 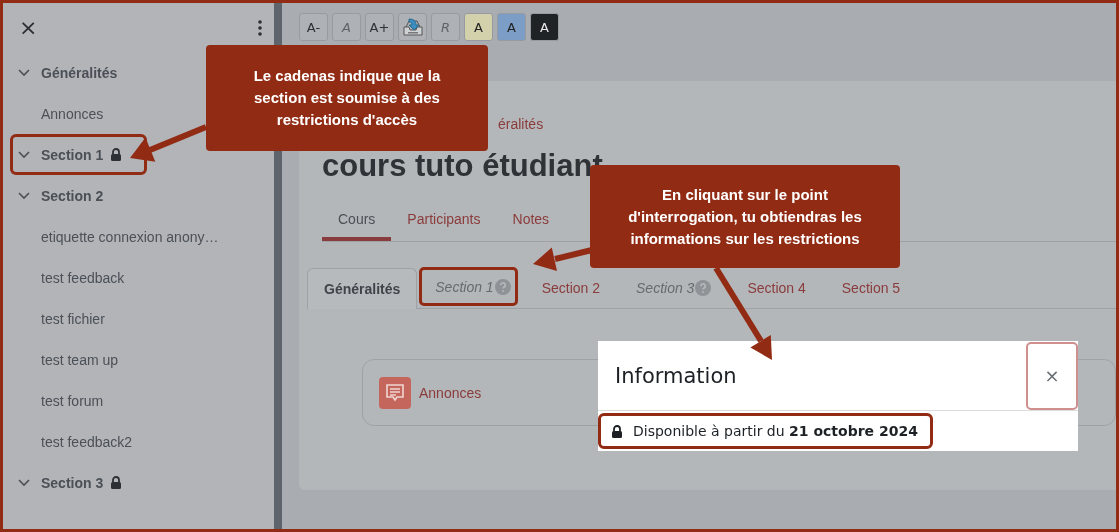 What do you see at coordinates (570, 288) in the screenshot?
I see `section-tab: Section 2` at bounding box center [570, 288].